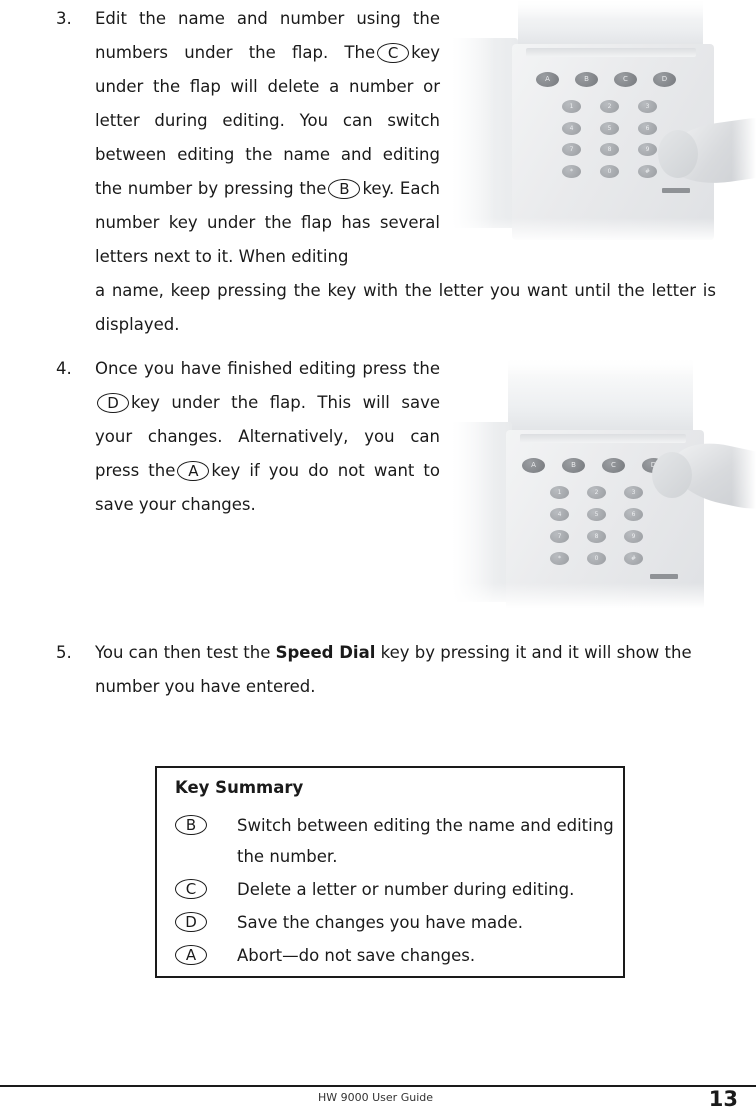  What do you see at coordinates (664, 576) in the screenshot?
I see `phone-speaker-slot` at bounding box center [664, 576].